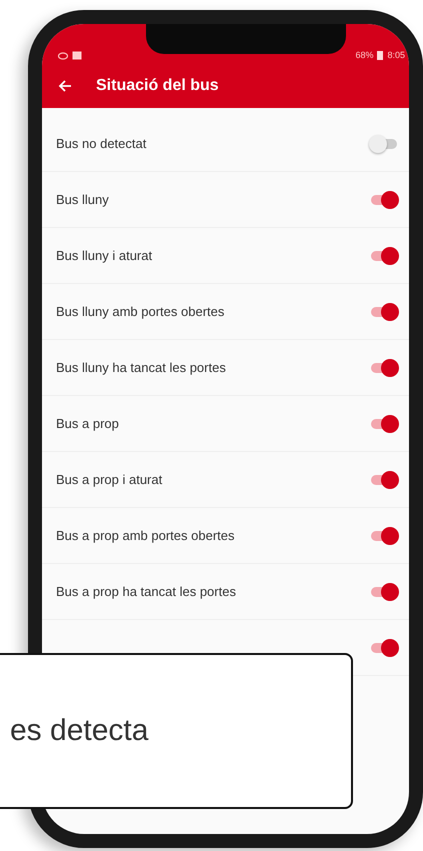 This screenshot has width=423, height=851. Describe the element at coordinates (82, 199) in the screenshot. I see `setting-label: Bus lluny` at that location.